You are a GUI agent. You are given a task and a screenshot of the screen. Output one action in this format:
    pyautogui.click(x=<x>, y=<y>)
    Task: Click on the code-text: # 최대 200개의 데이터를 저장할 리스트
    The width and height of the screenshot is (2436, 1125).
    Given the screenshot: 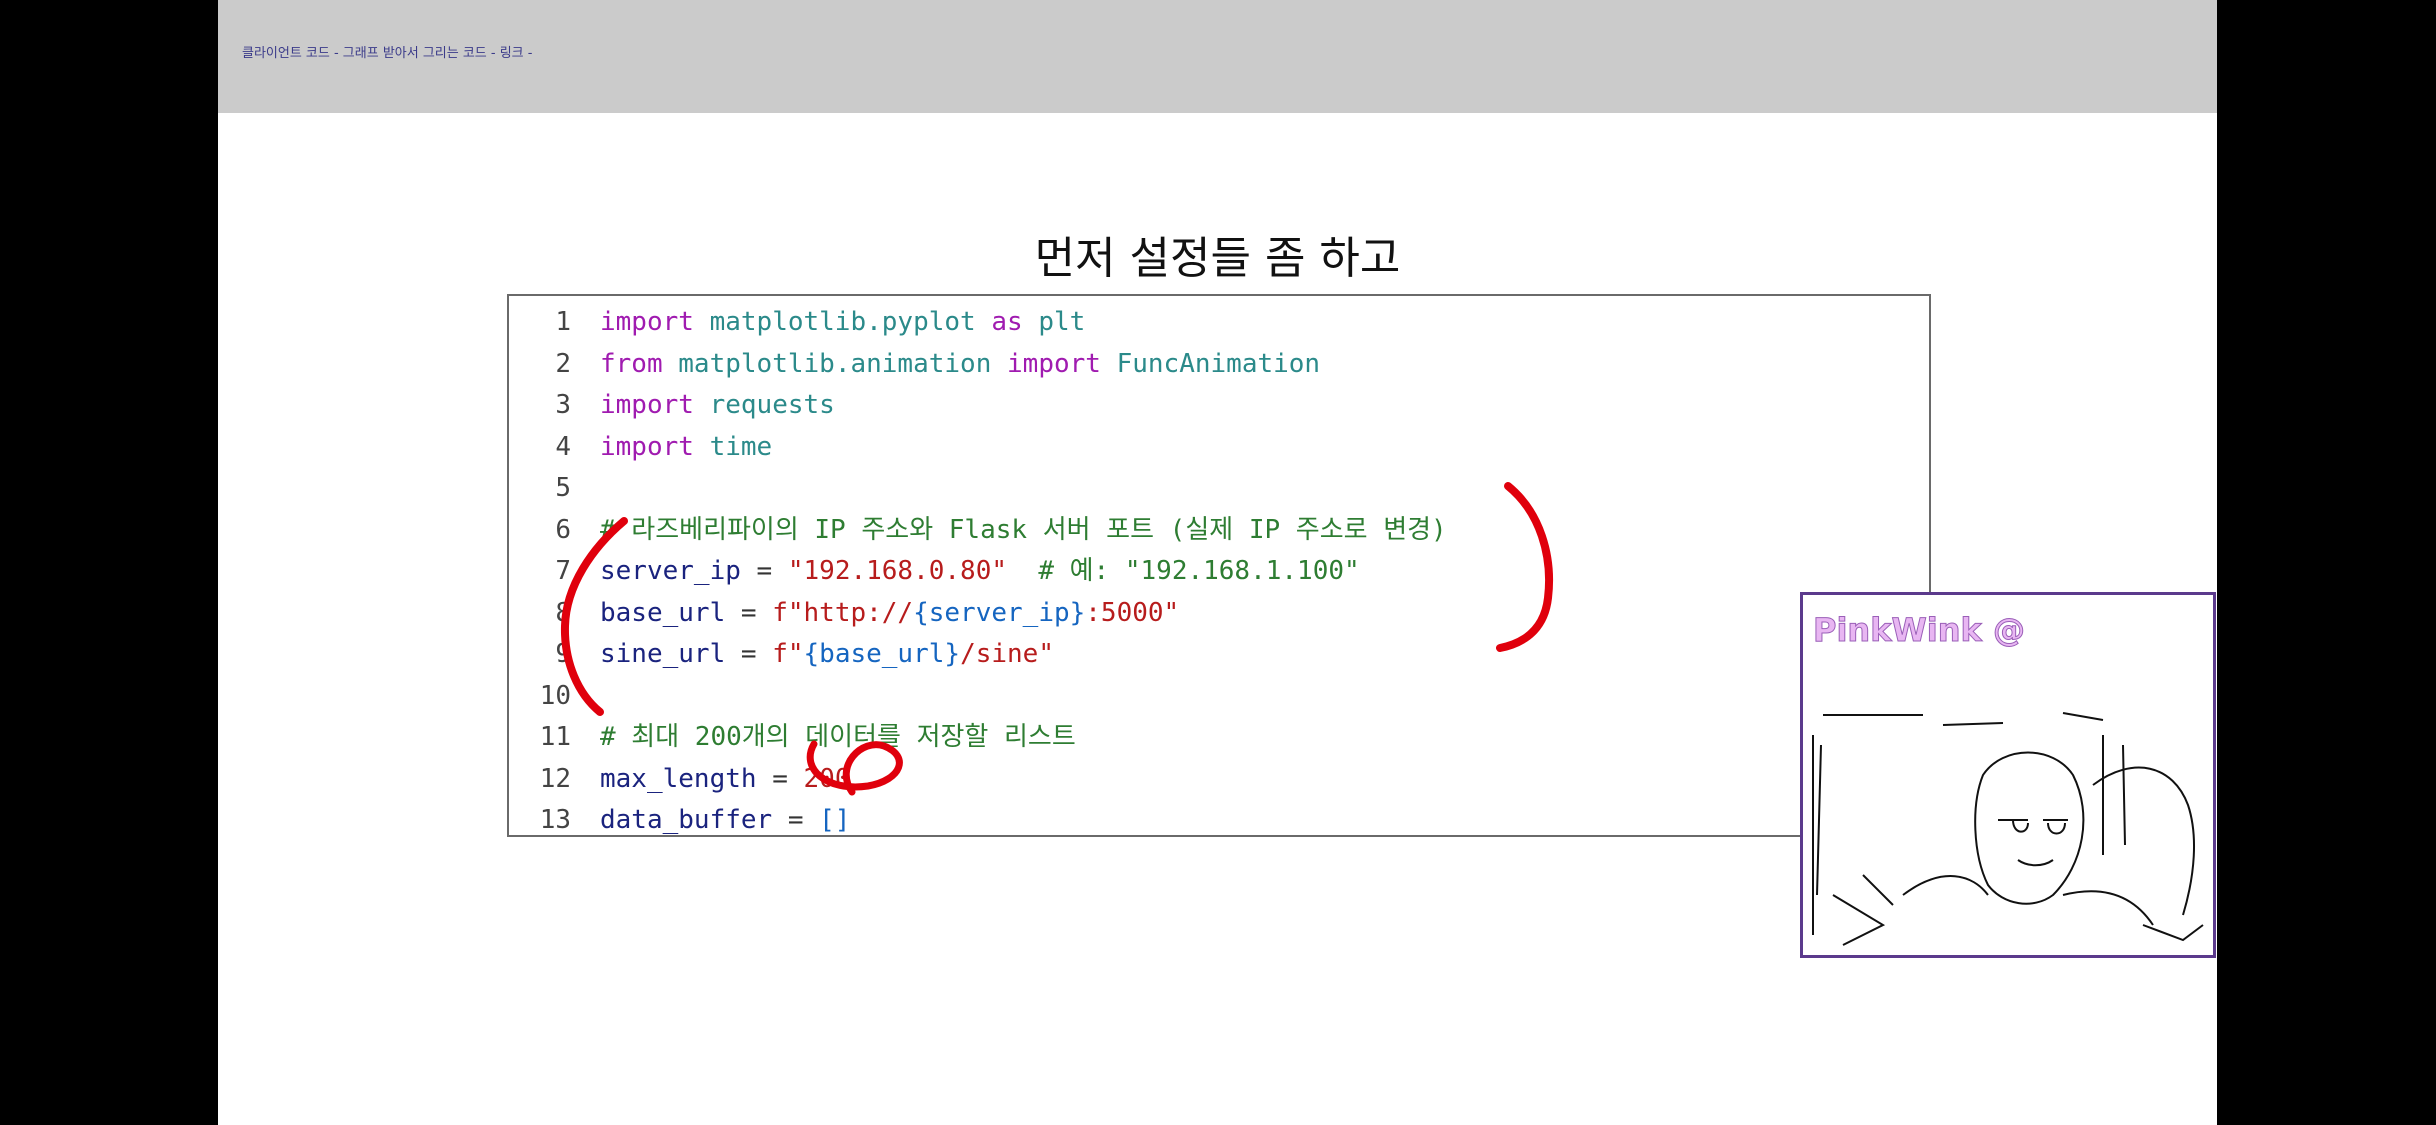 What is the action you would take?
    pyautogui.click(x=838, y=737)
    